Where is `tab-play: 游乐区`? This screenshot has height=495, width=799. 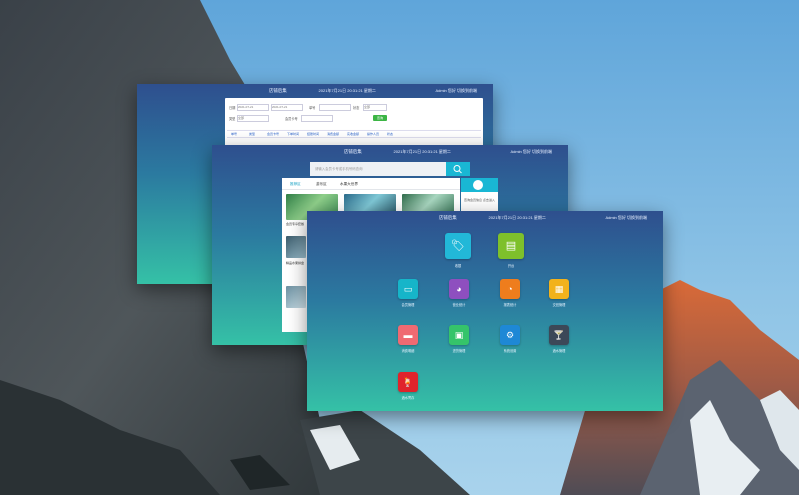
tab-play: 游乐区 is located at coordinates (321, 184).